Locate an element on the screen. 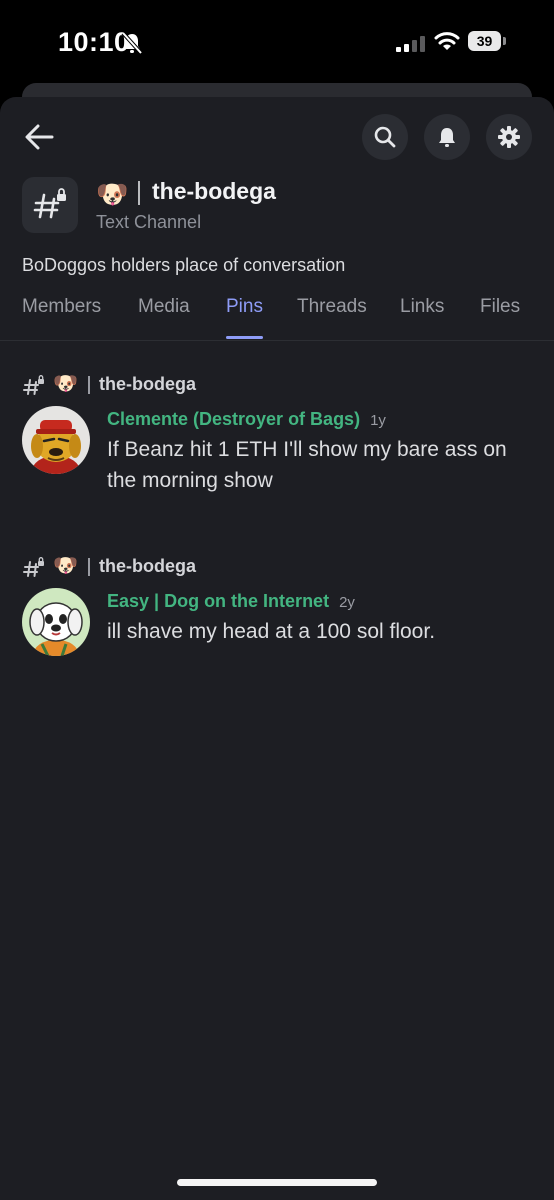 This screenshot has height=1200, width=554. cellular-signal-icon is located at coordinates (410, 44).